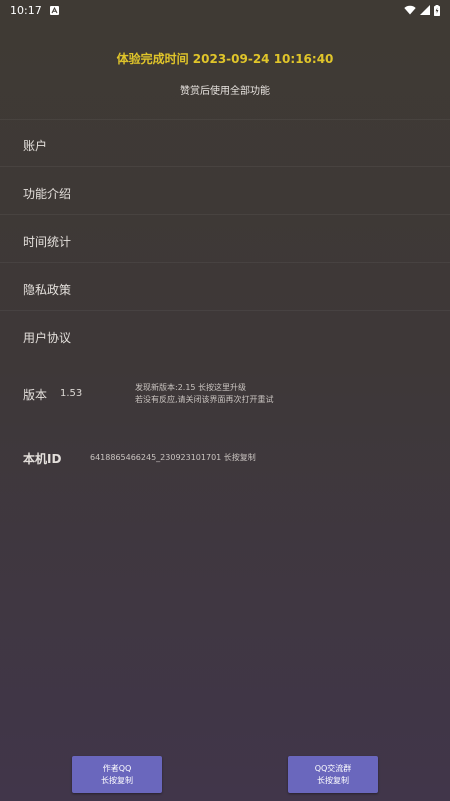  I want to click on qq-group-title: QQ交流群, so click(333, 768).